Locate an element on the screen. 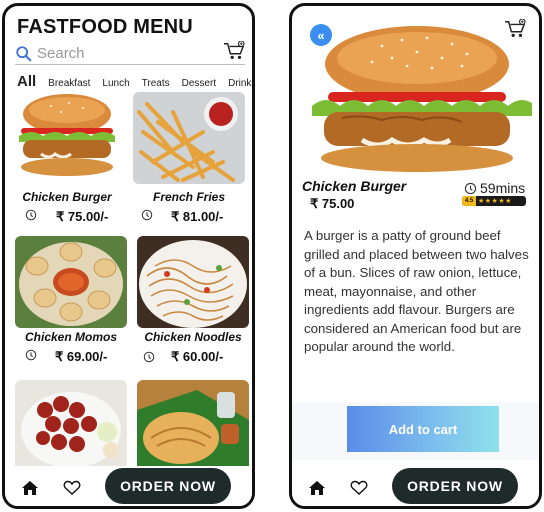 Image resolution: width=544 pixels, height=512 pixels. chicken-noodles-image is located at coordinates (193, 282).